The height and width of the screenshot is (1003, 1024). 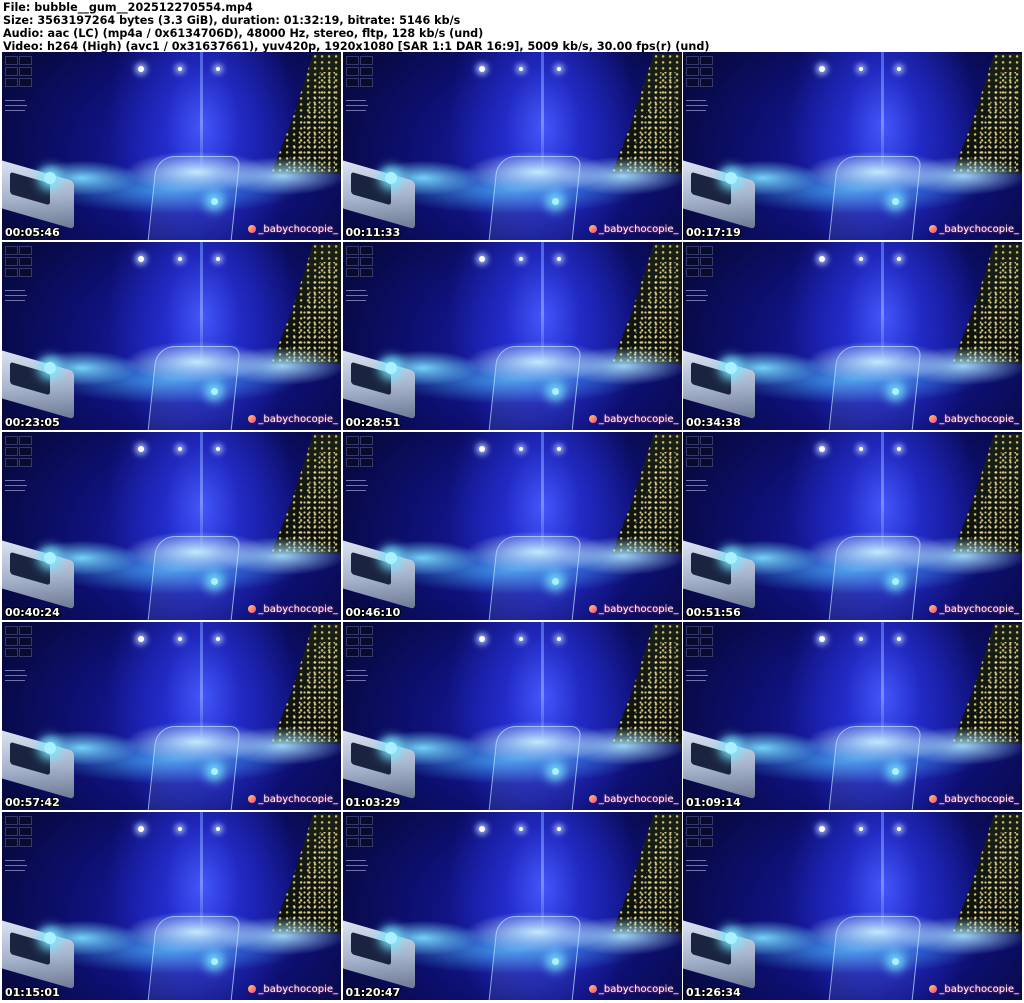 I want to click on thumbnail-timestamp: 00:11:33, so click(x=373, y=232).